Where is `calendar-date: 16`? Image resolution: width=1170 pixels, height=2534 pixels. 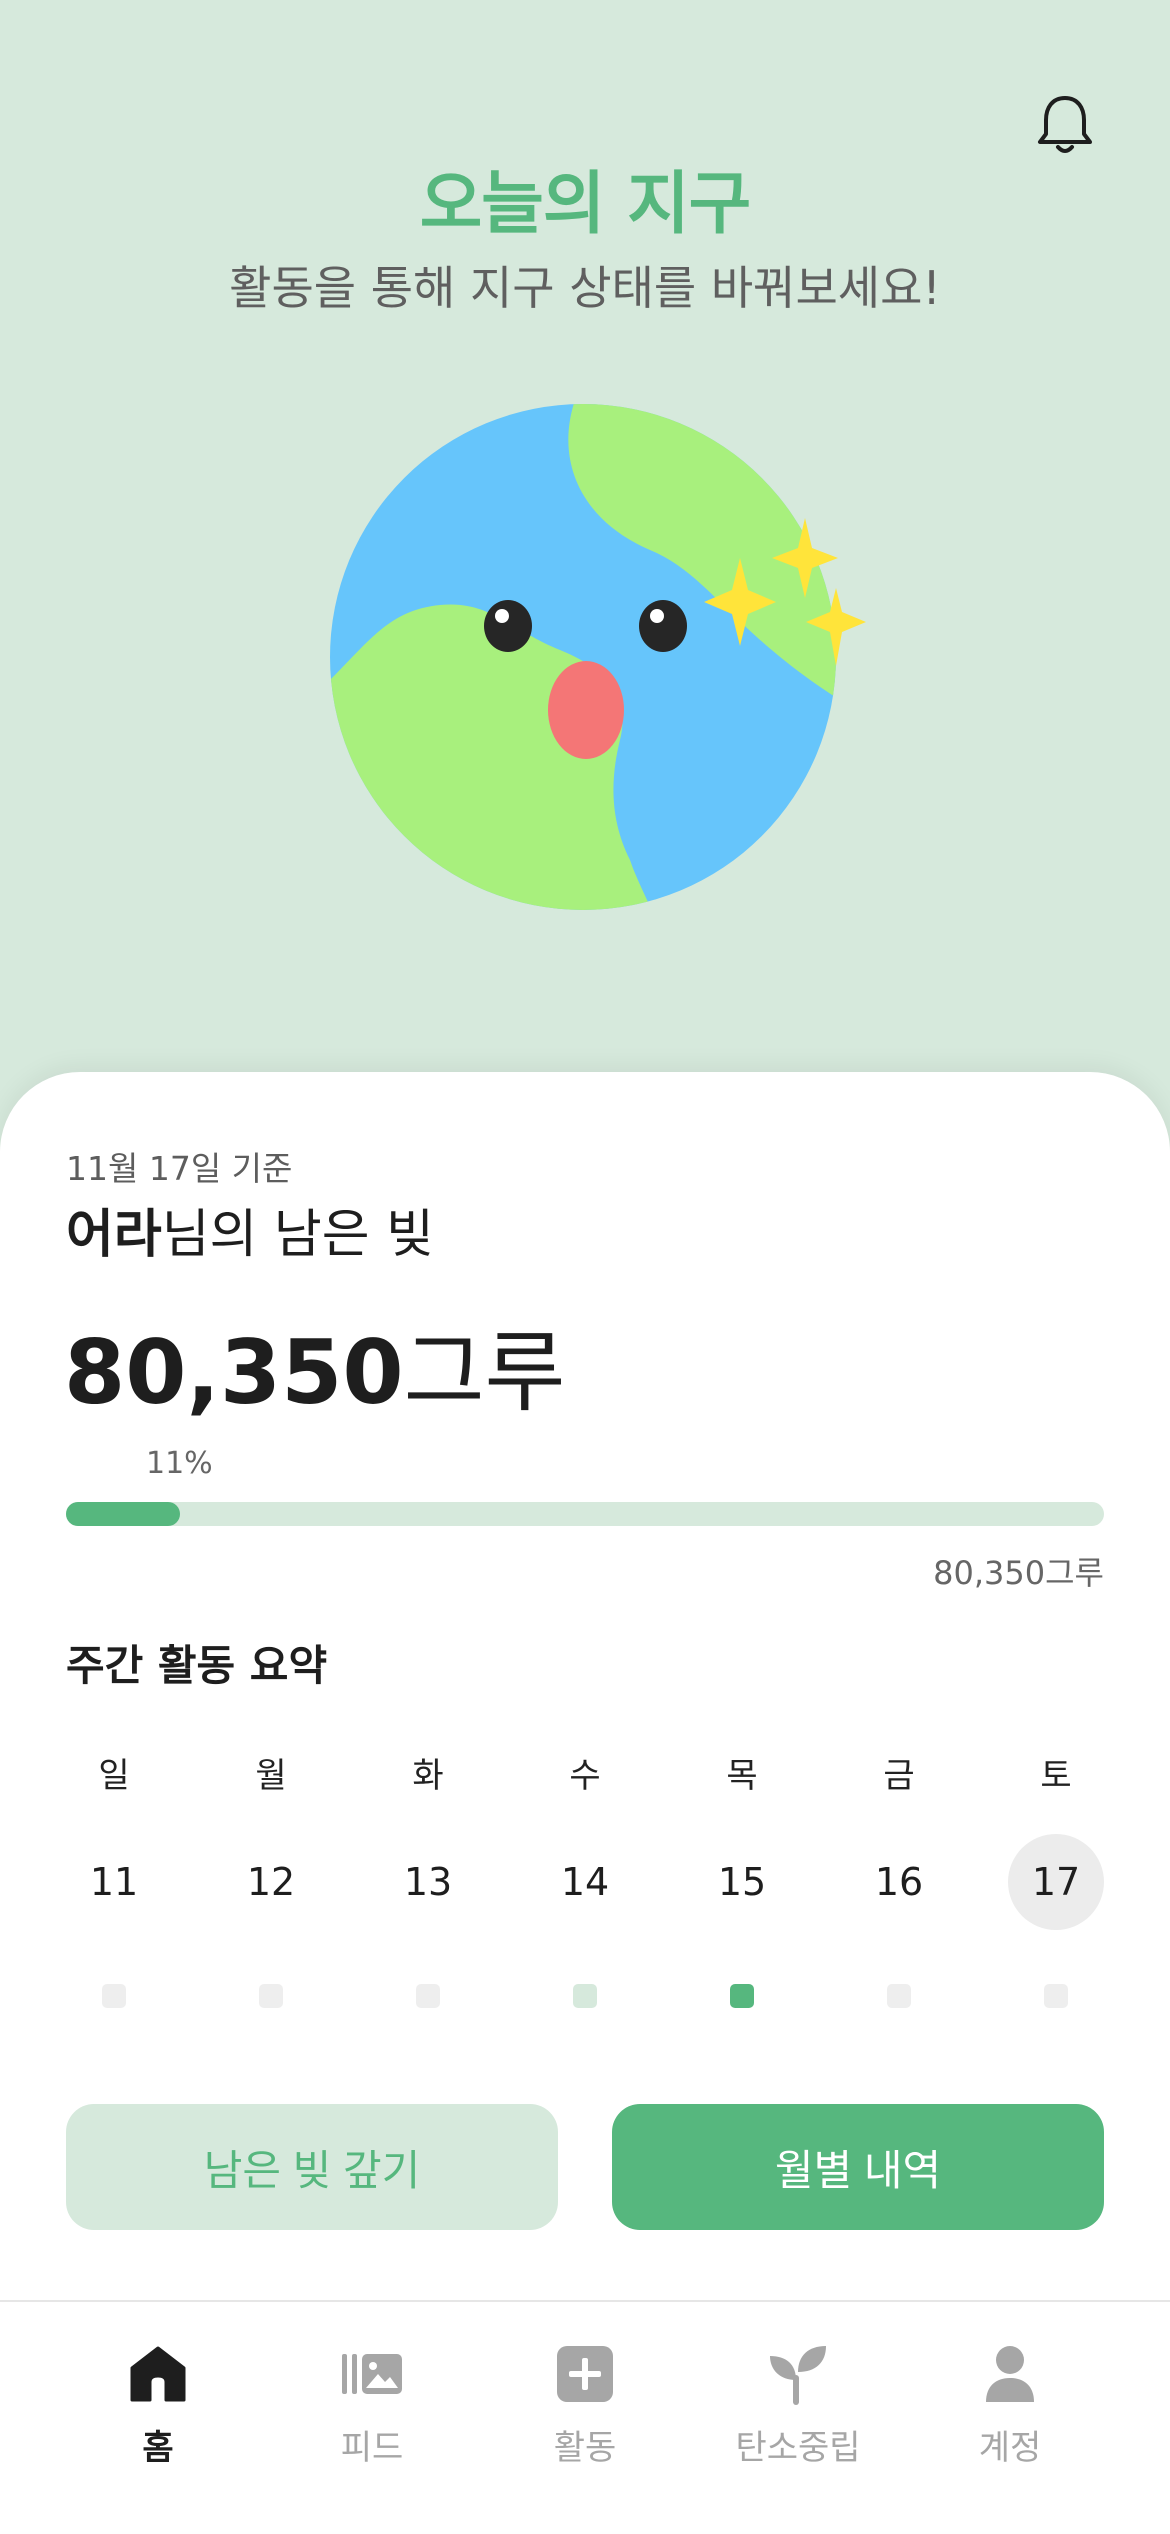
calendar-date: 16 is located at coordinates (899, 1882).